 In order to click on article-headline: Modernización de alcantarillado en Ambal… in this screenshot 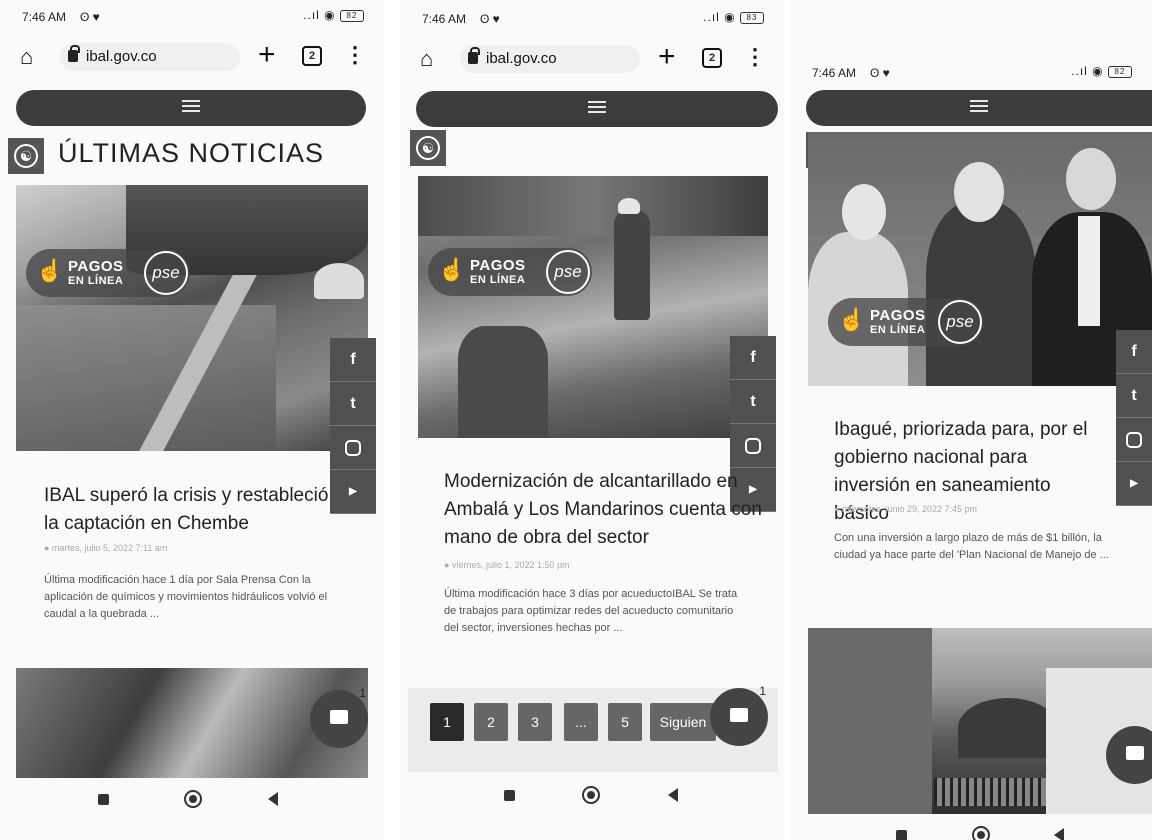, I will do `click(603, 510)`.